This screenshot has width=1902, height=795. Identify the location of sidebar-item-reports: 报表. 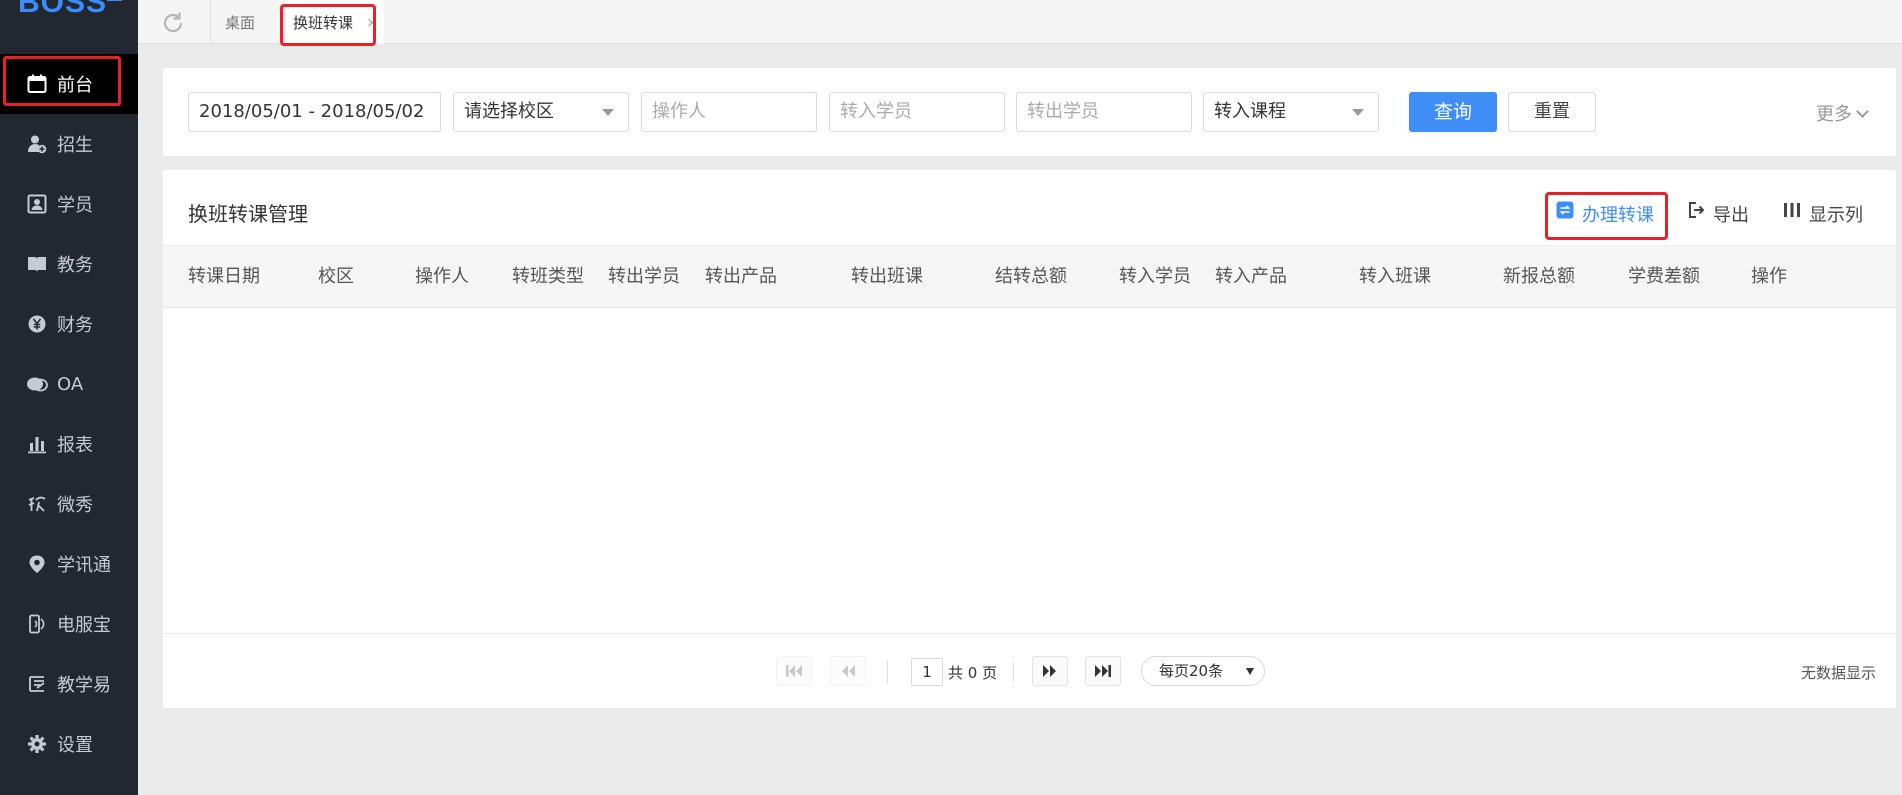
(69, 444).